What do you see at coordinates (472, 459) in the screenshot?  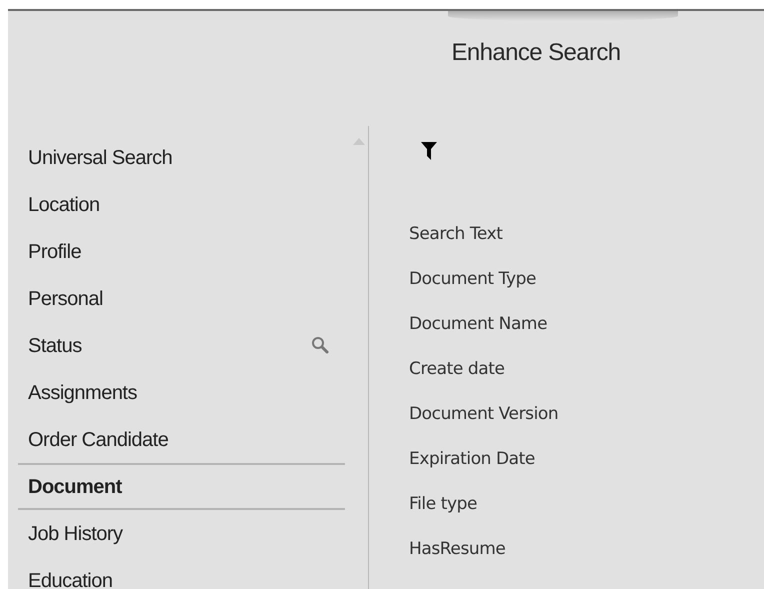 I see `field-label: Expiration Date` at bounding box center [472, 459].